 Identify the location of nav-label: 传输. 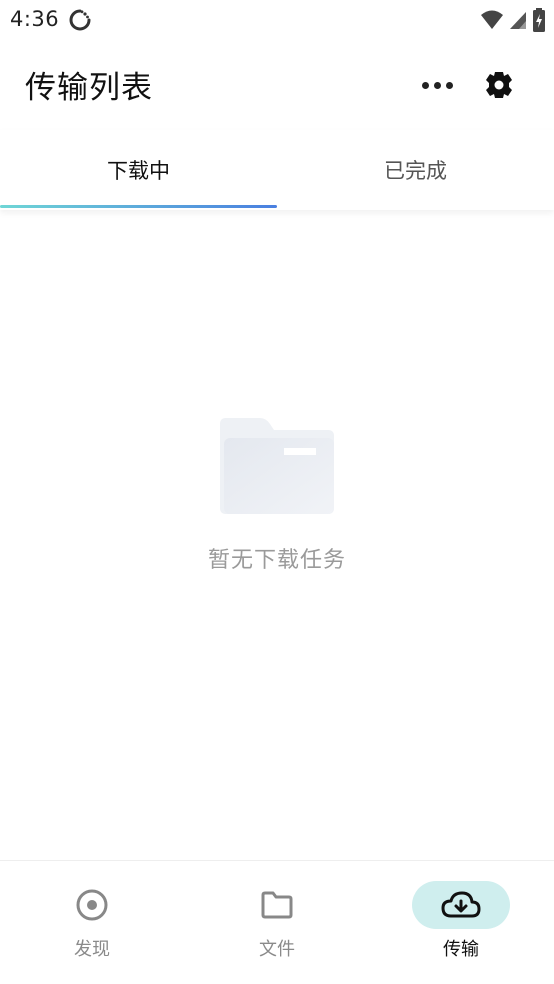
(461, 949).